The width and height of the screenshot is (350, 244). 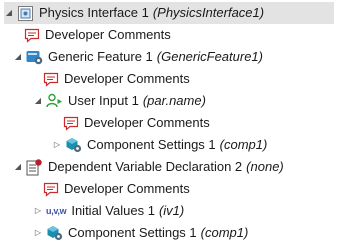 I want to click on physics-interface-icon, so click(x=25, y=13).